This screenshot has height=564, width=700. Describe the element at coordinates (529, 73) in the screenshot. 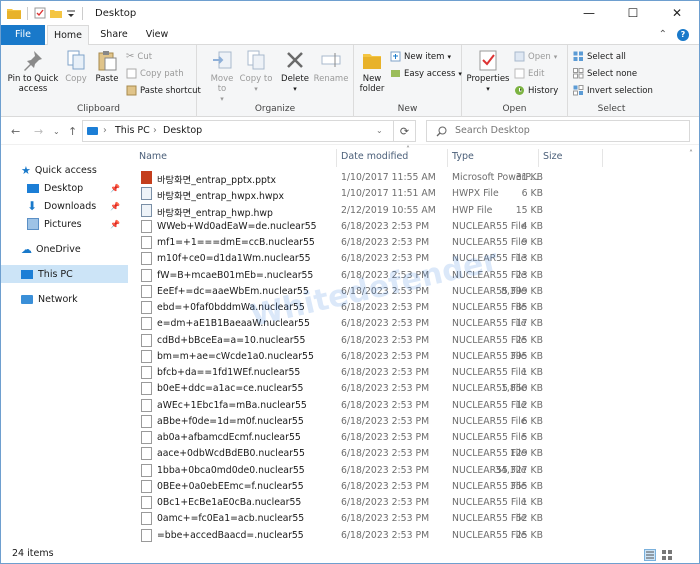

I see `edit-button: Edit` at that location.